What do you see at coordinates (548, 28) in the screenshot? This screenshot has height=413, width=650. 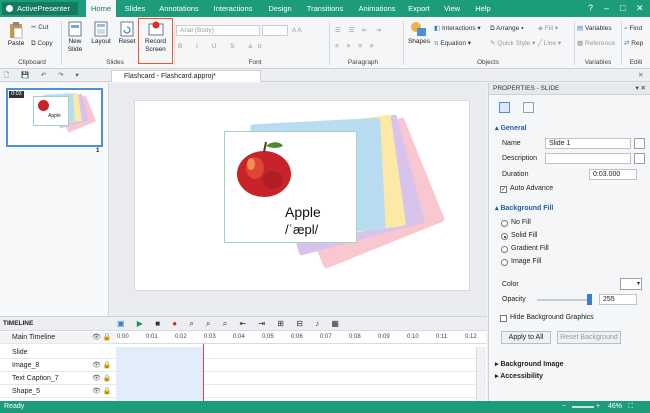 I see `fill-button: ◈ Fill ▾` at bounding box center [548, 28].